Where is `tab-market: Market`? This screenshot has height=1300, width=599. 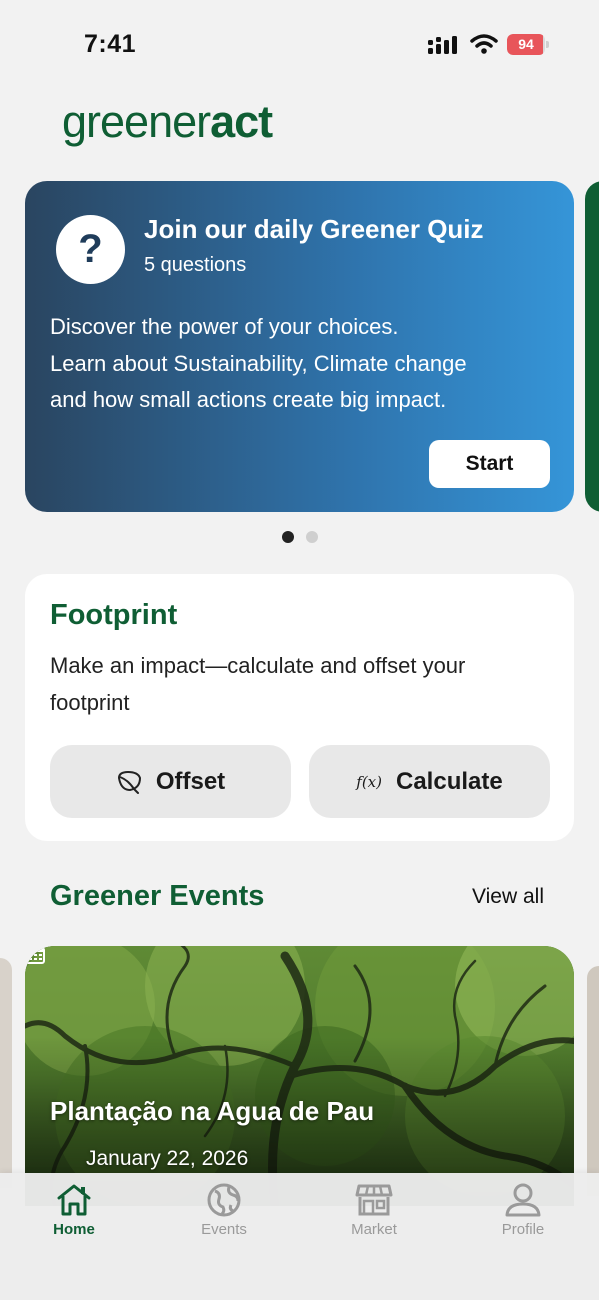
tab-market: Market is located at coordinates (374, 1218).